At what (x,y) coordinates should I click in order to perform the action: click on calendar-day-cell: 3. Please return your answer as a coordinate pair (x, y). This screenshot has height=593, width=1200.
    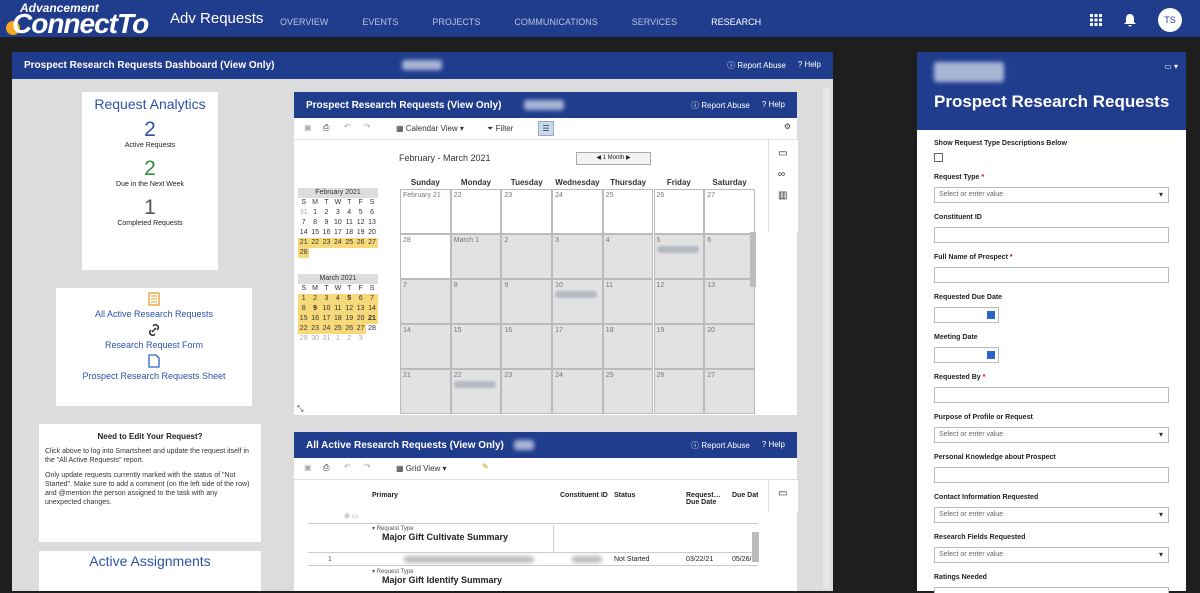
    Looking at the image, I should click on (577, 256).